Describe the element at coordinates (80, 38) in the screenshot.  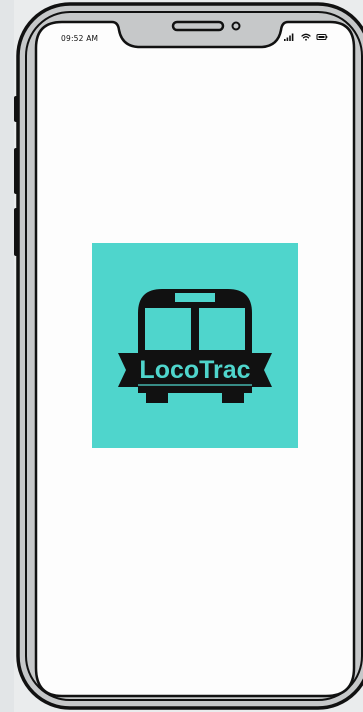
I see `status-time: 09:52 AM` at that location.